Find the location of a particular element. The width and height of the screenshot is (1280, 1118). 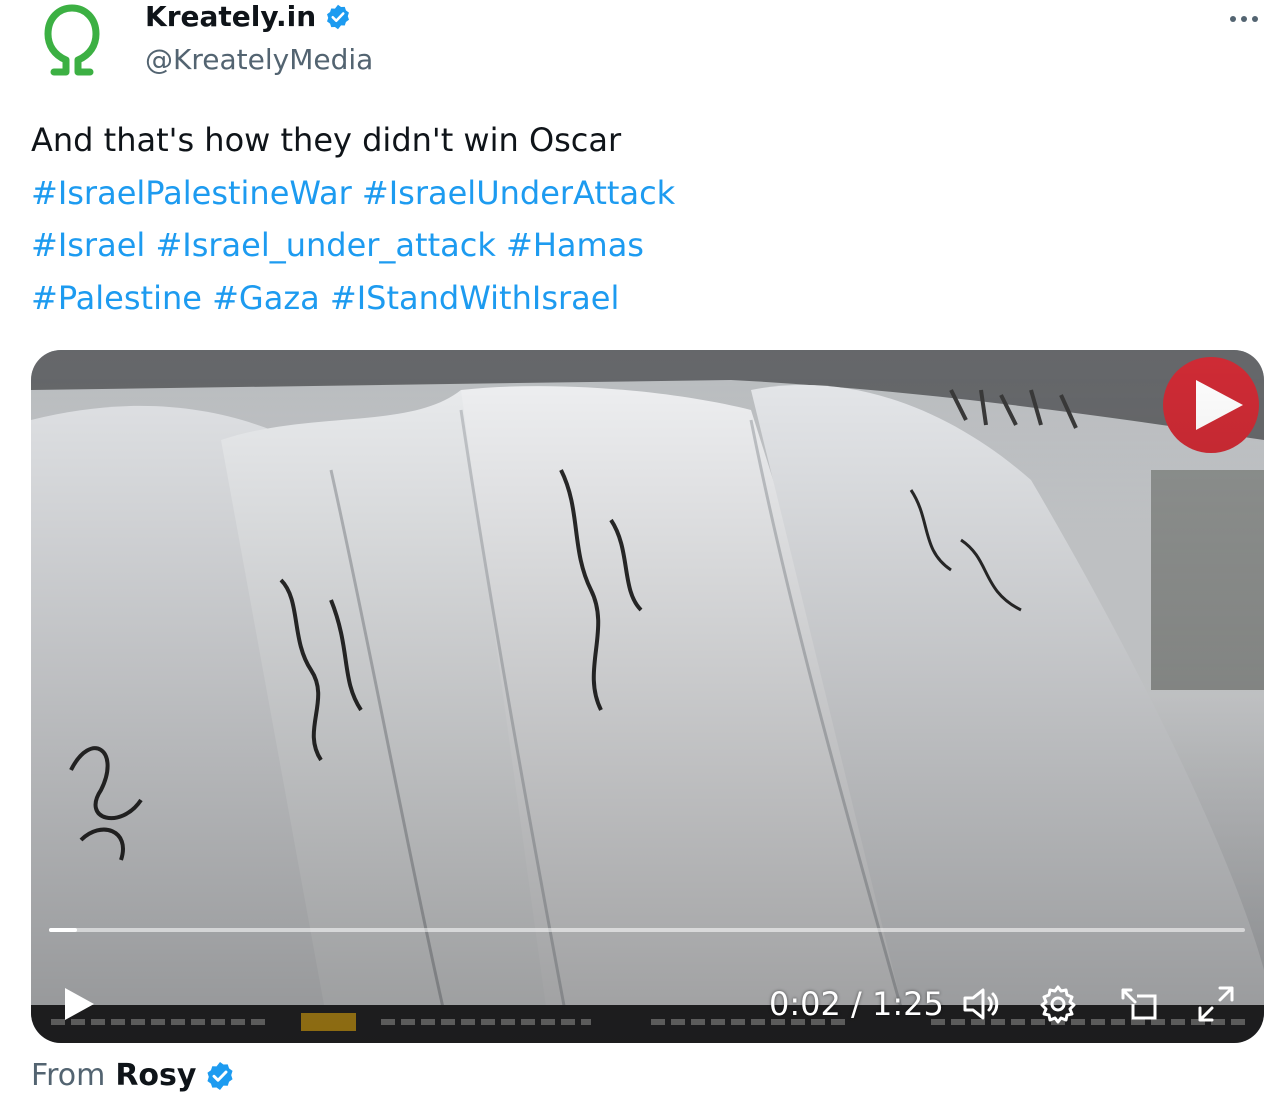

hashtag-link: #Gaza is located at coordinates (266, 298).